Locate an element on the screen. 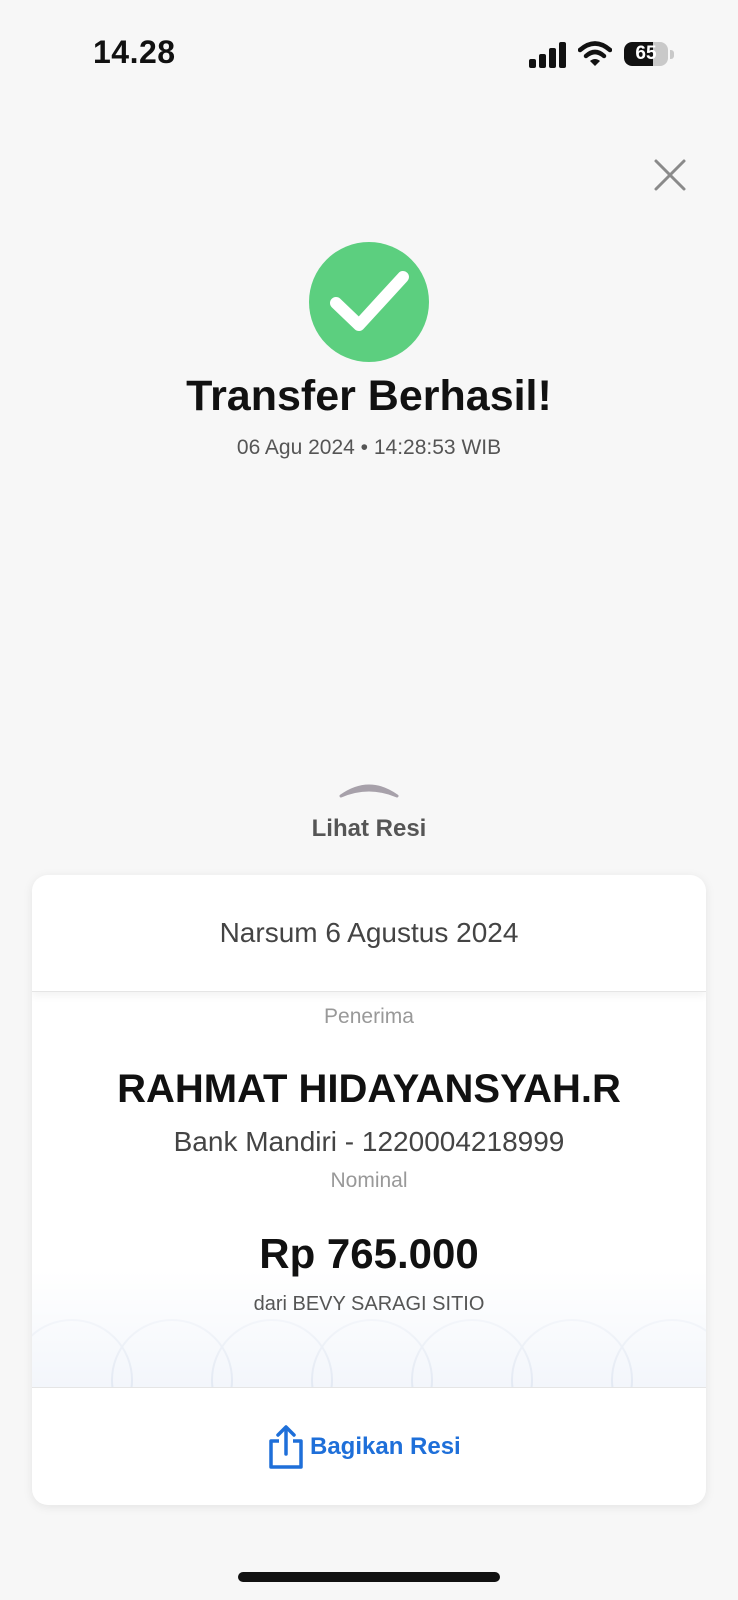 This screenshot has height=1600, width=738. share-icon is located at coordinates (286, 1447).